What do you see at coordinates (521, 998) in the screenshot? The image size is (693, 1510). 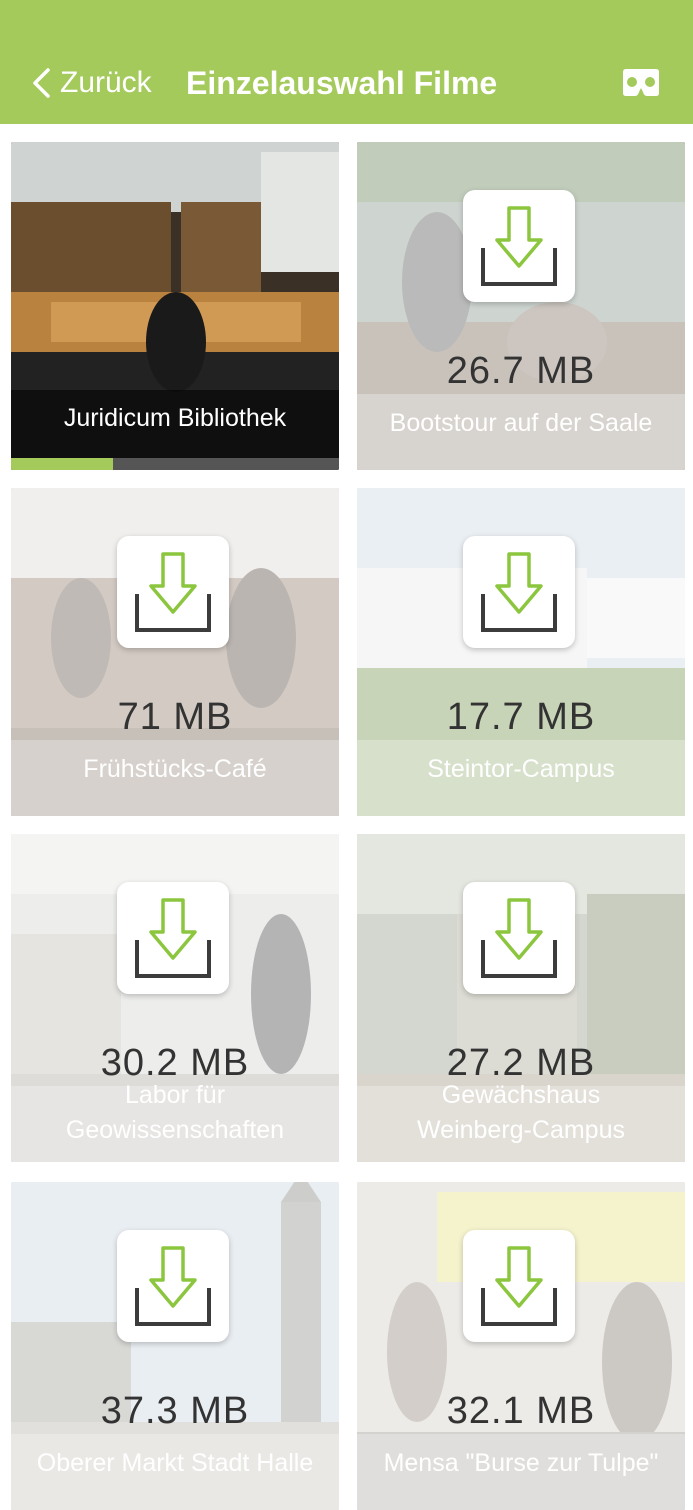 I see `film-tile-gewaechshaus: 27.2 MB Gewächshaus Weinberg-Campus` at bounding box center [521, 998].